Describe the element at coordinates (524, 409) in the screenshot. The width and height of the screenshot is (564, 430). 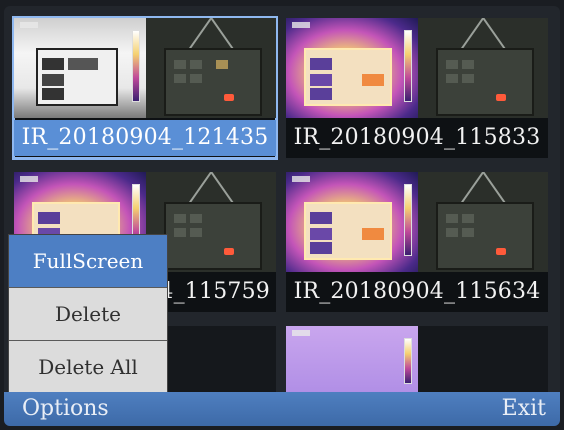
I see `exit-button: Exit` at that location.